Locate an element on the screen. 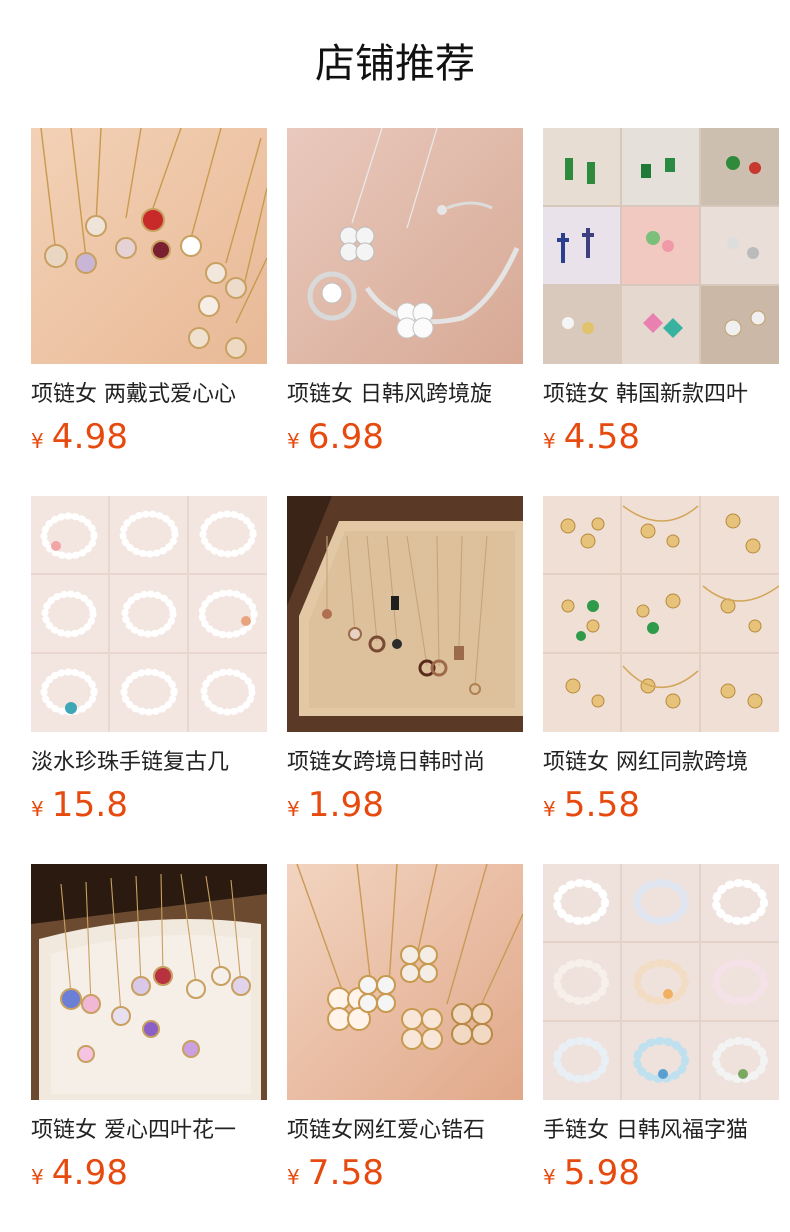 This screenshot has width=790, height=1232. product-price: ¥ 5.58 is located at coordinates (661, 807).